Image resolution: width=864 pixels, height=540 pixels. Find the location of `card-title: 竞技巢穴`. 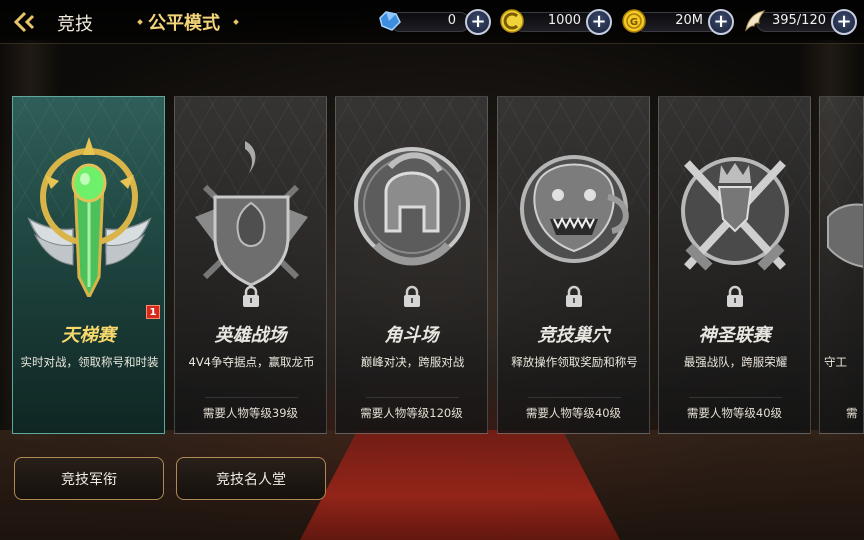

card-title: 竞技巢穴 is located at coordinates (573, 335).